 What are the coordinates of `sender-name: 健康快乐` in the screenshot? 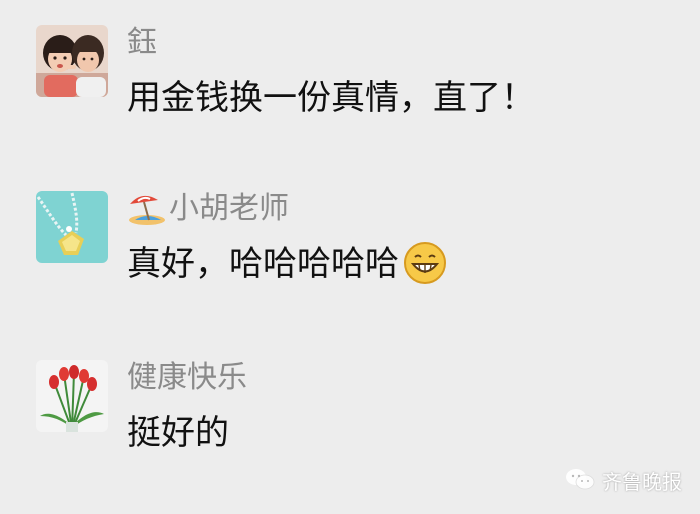 It's located at (187, 377).